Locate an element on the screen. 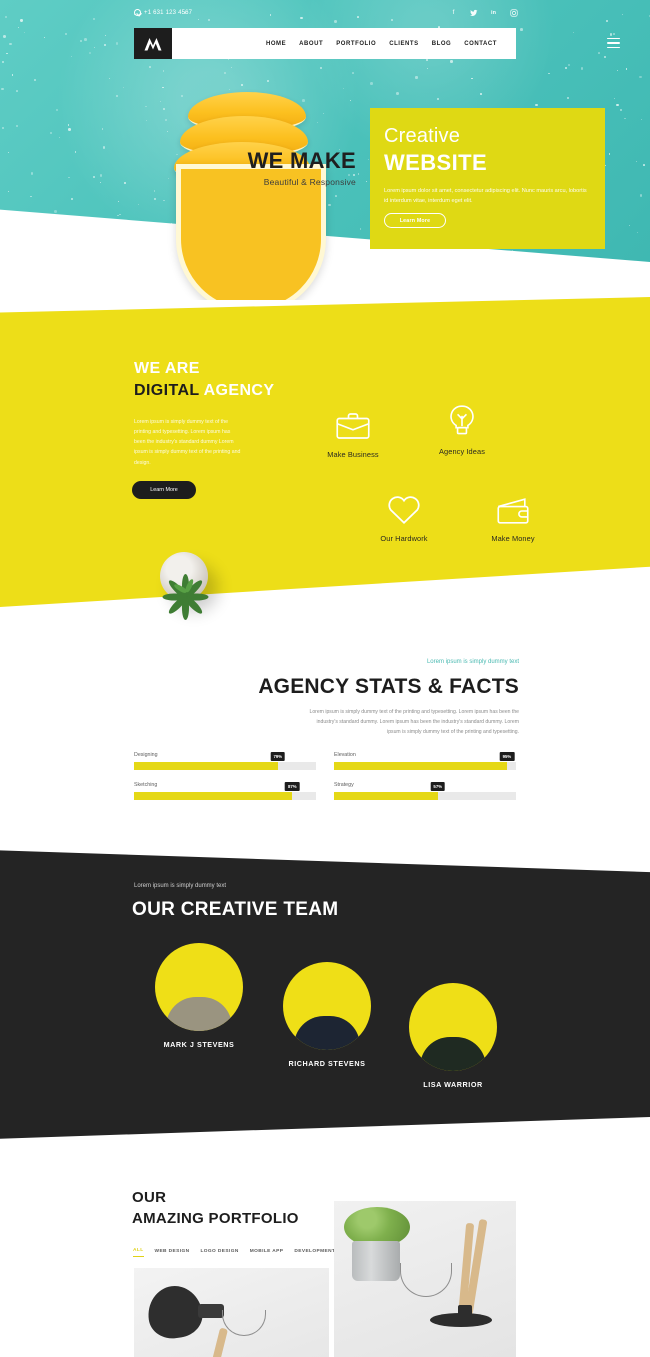  skill-bar: Elevation 95% is located at coordinates (425, 761).